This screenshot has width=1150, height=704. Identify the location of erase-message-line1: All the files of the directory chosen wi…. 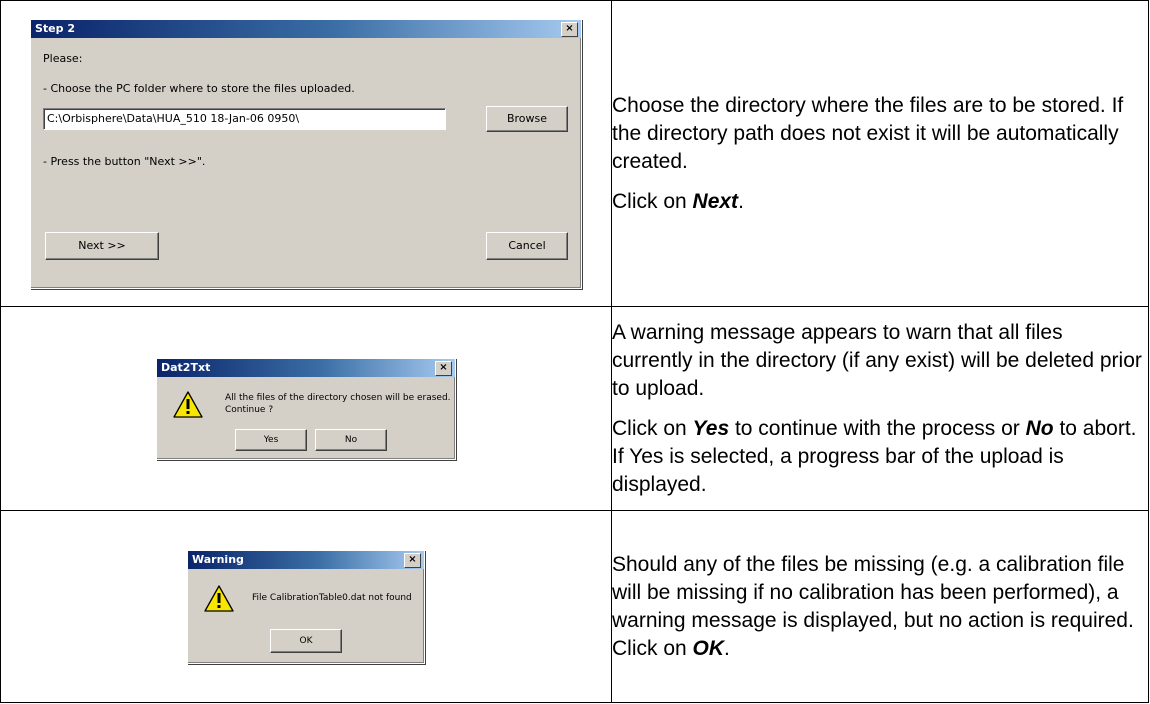
(338, 397).